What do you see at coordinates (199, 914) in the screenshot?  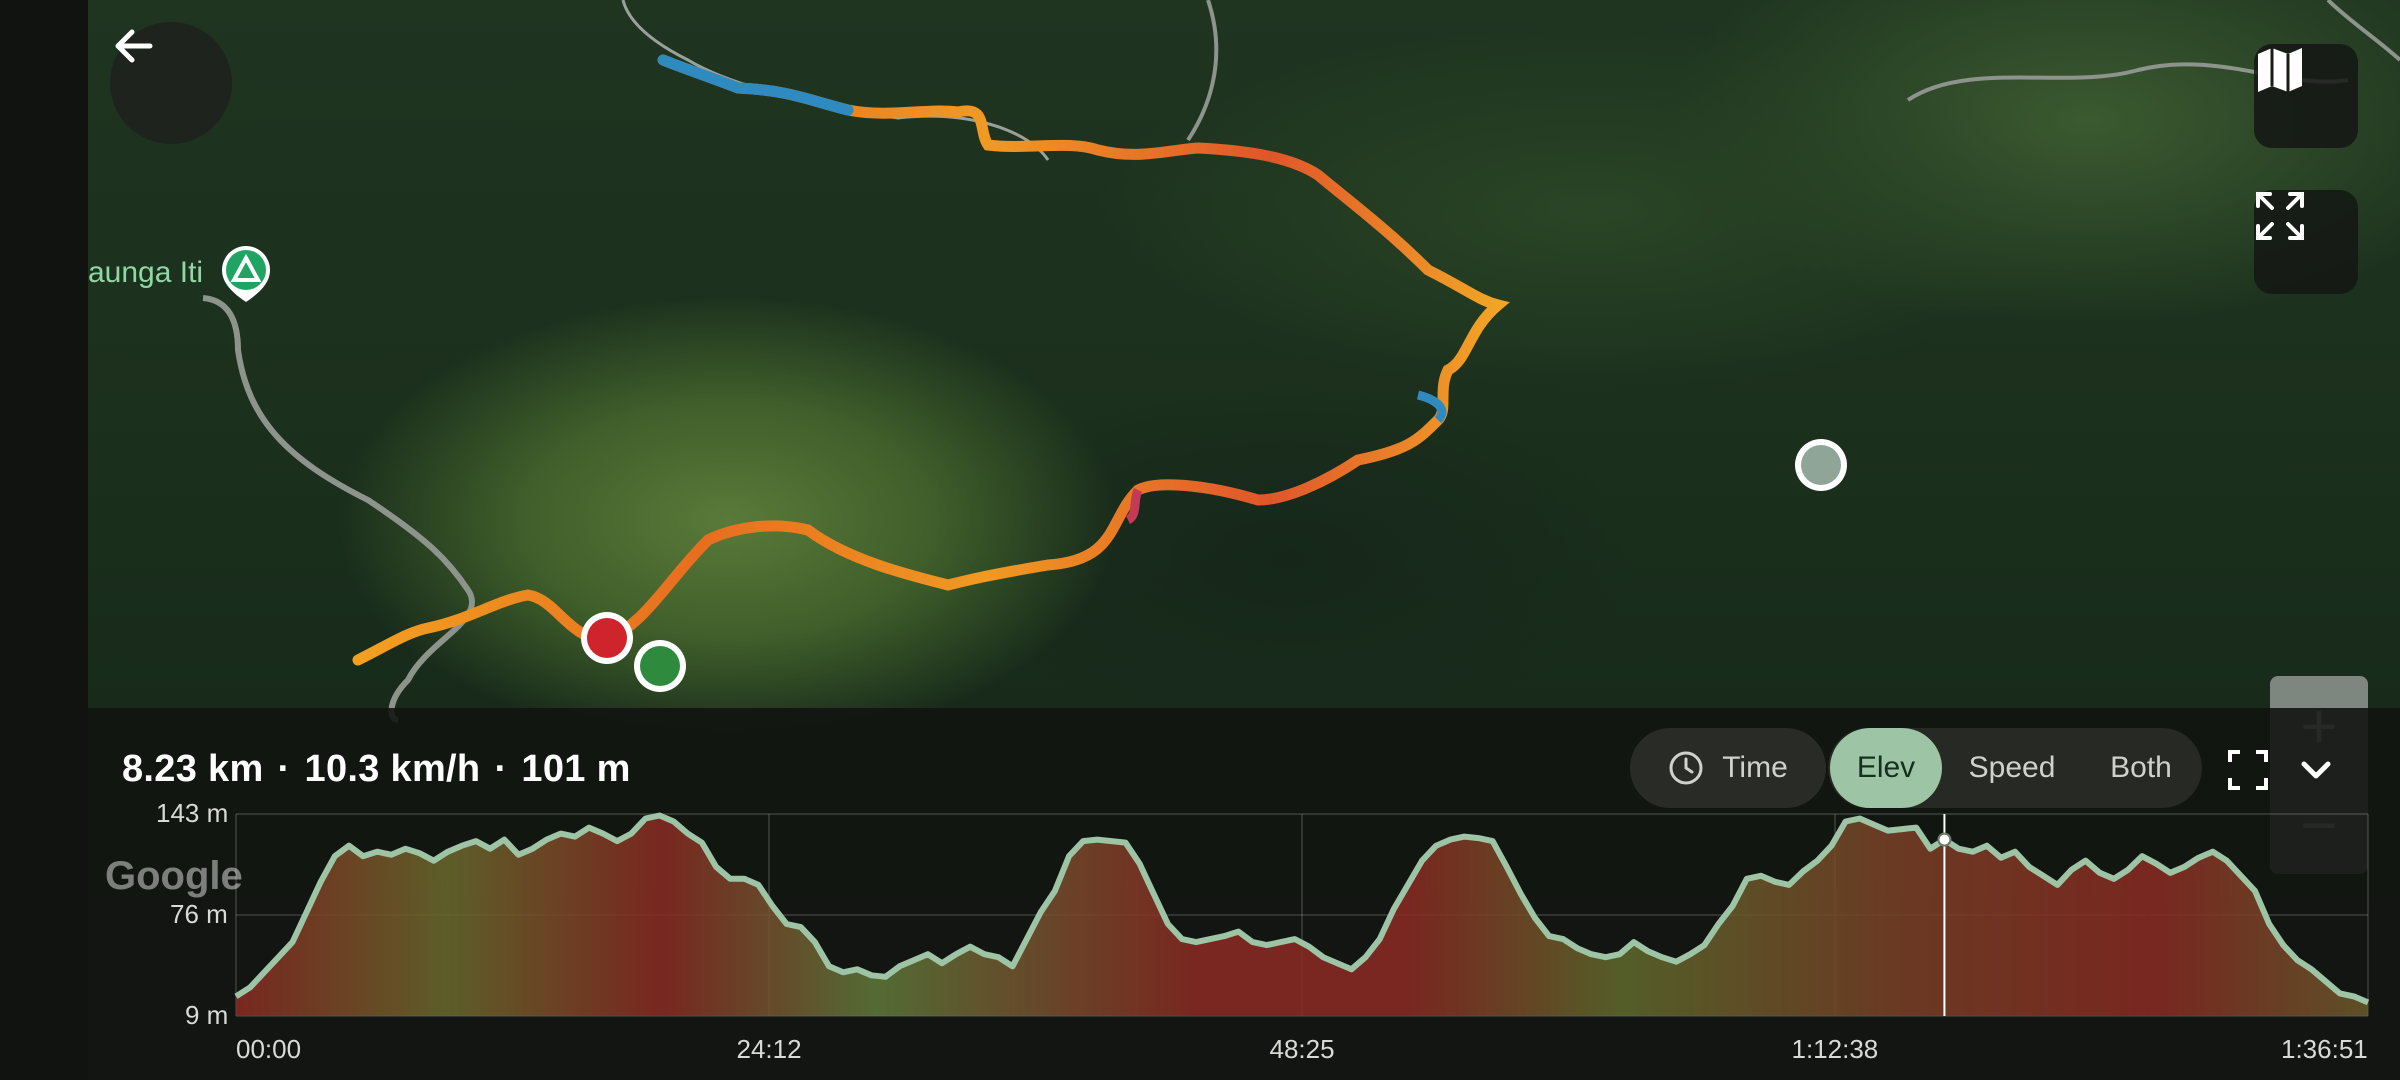 I see `y-tick-label: 76 m` at bounding box center [199, 914].